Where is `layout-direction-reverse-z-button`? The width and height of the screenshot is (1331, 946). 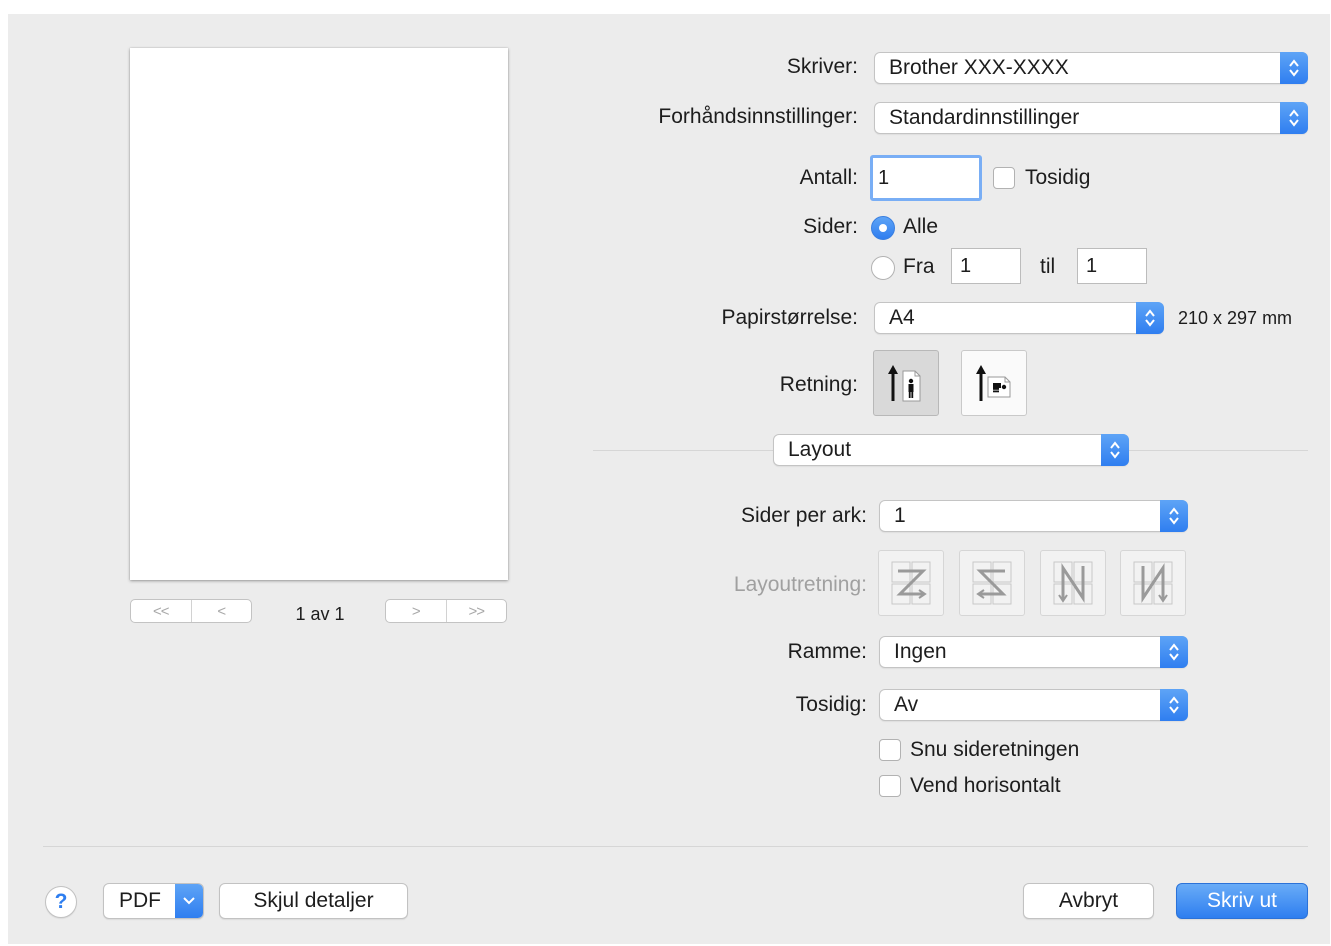 layout-direction-reverse-z-button is located at coordinates (992, 583).